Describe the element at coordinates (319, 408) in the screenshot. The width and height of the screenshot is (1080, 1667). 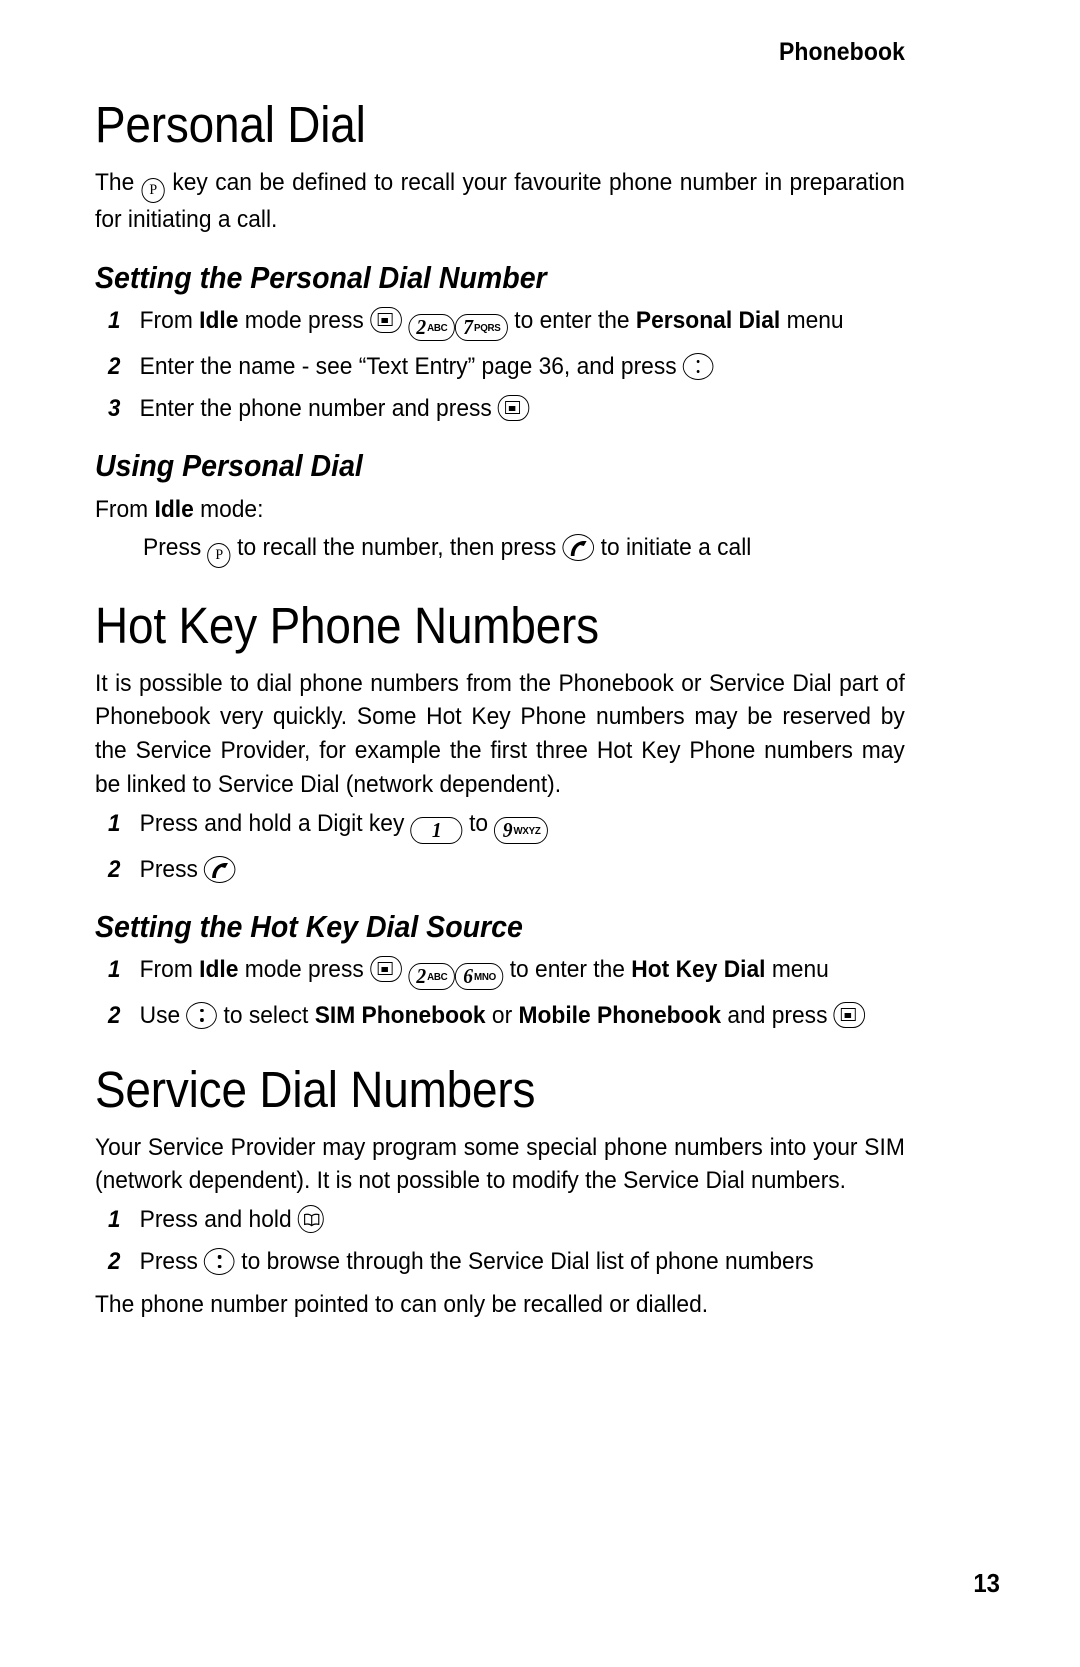
I see `step-text: Enter the phone number and press` at that location.